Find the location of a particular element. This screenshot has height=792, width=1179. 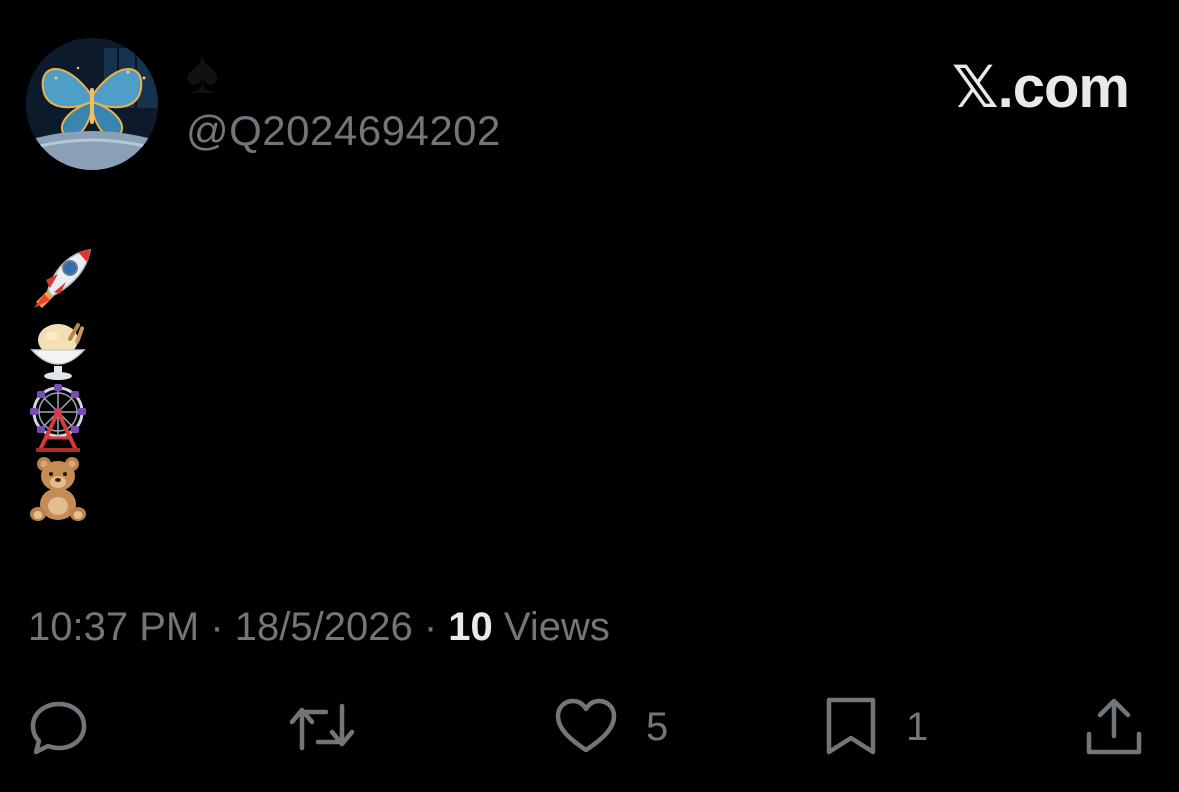

teddy-bear-emoji is located at coordinates (58, 489).